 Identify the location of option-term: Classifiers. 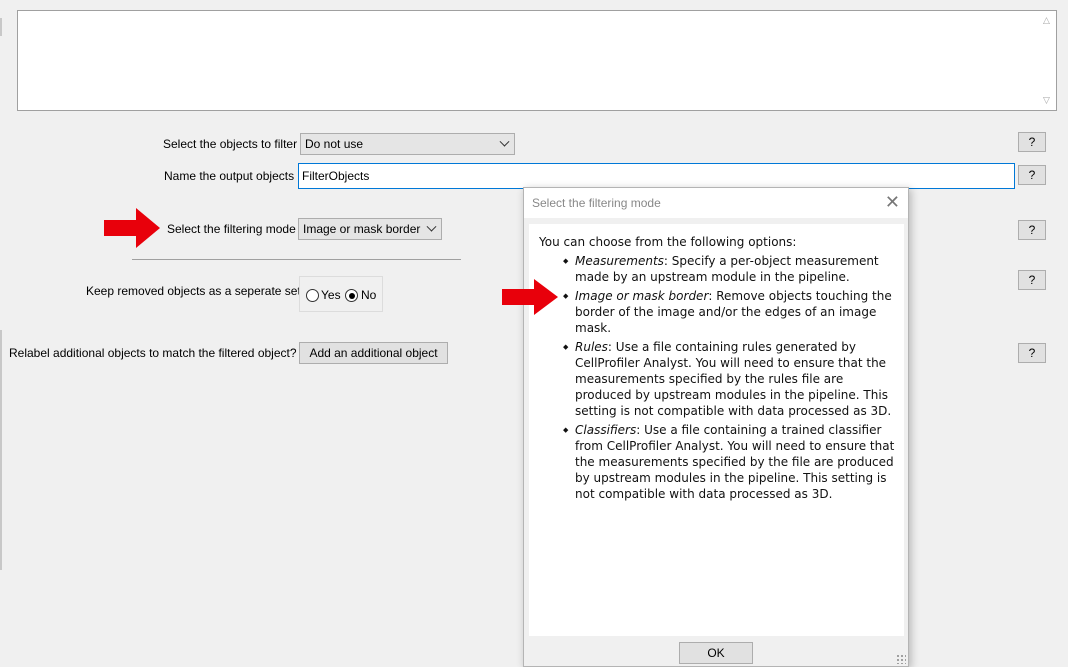
(606, 430).